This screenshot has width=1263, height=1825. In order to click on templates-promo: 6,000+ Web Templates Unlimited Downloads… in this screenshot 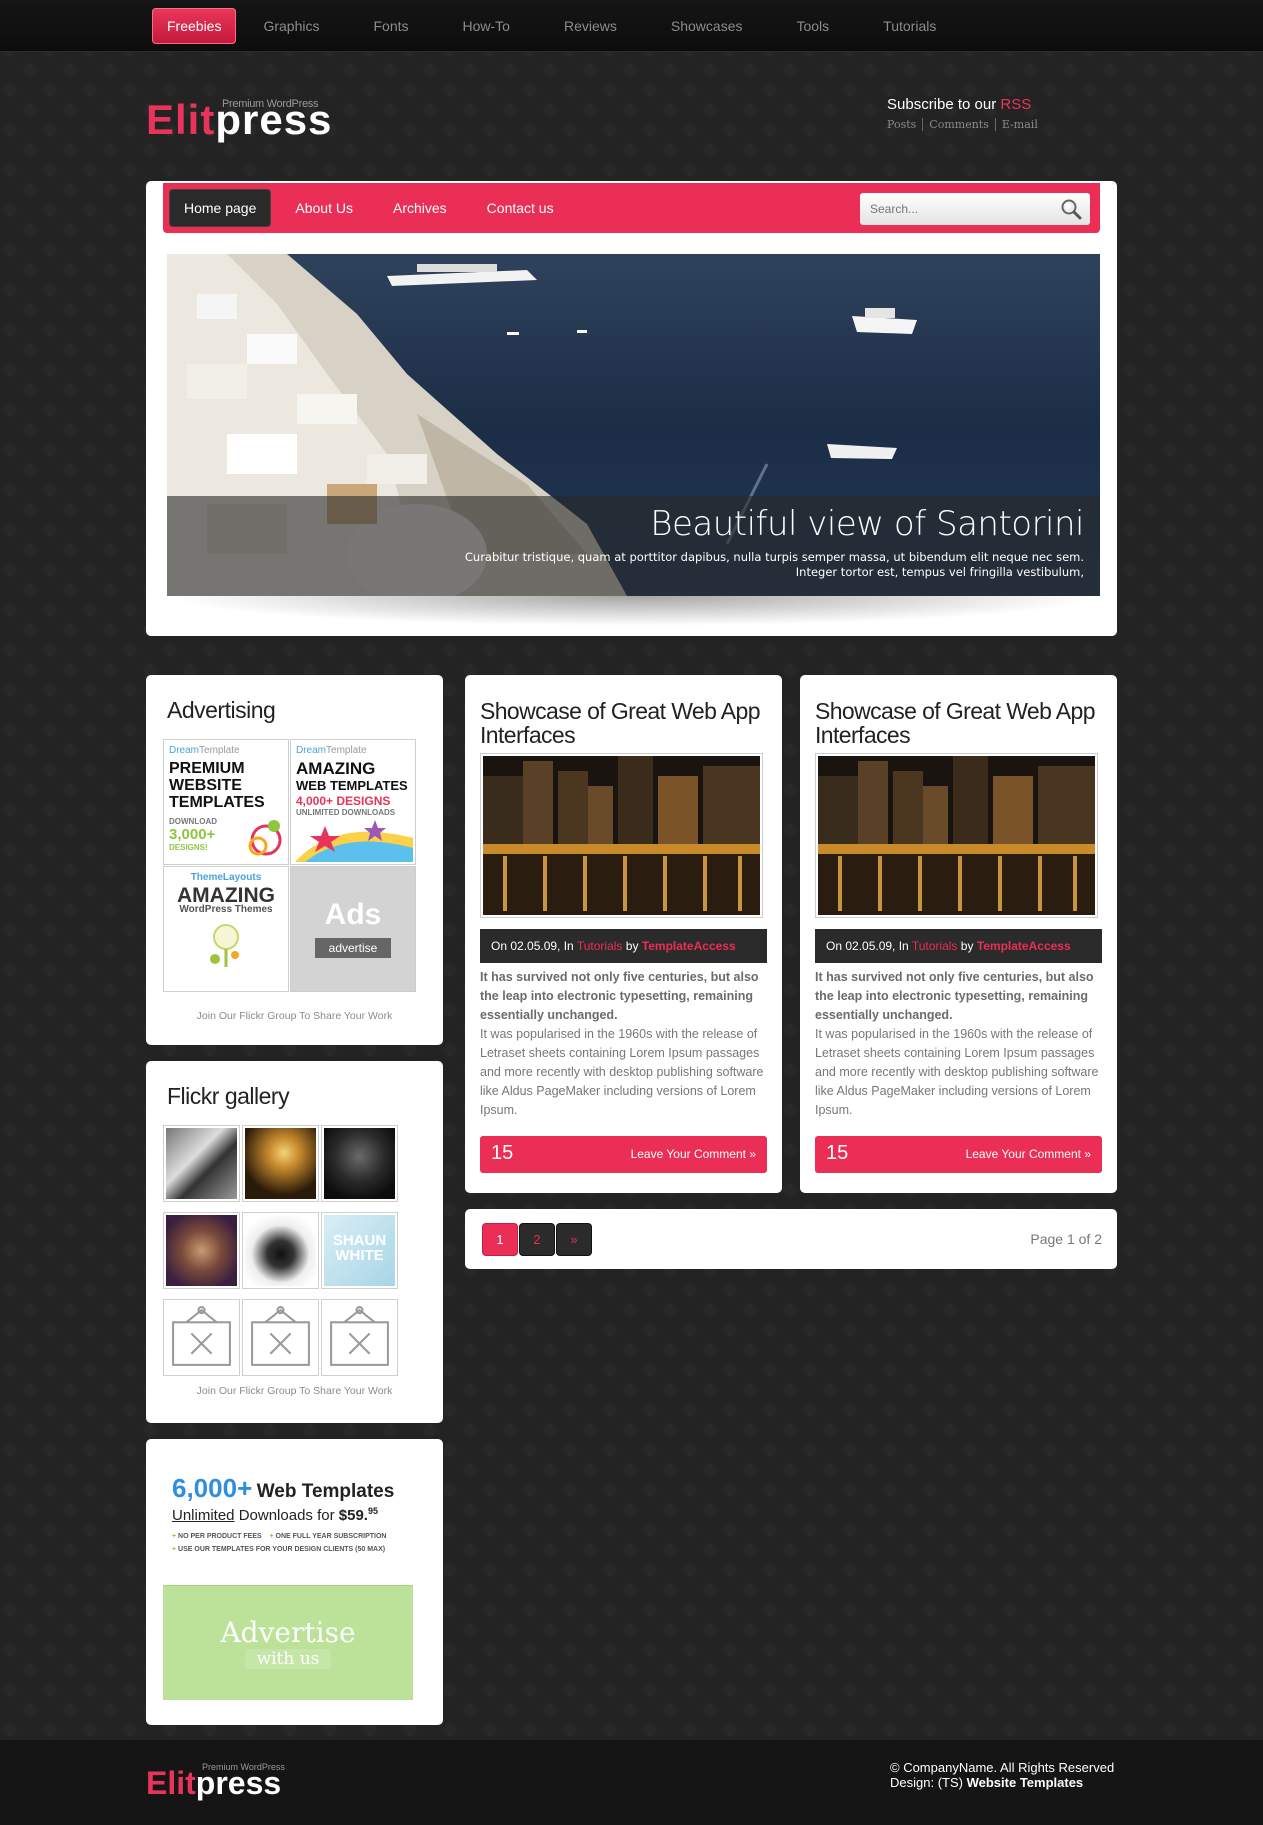, I will do `click(297, 1514)`.